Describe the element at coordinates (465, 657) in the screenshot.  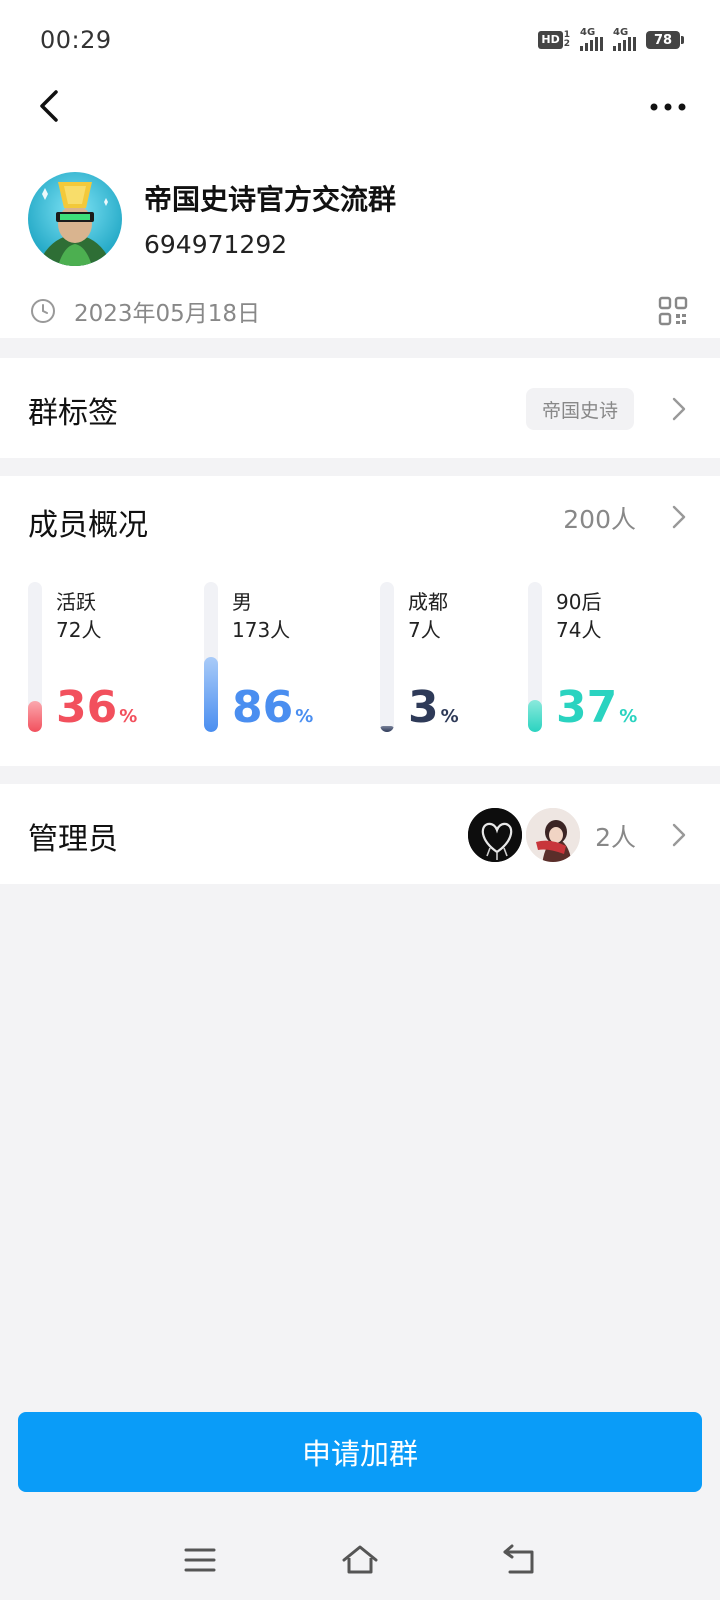
I see `stat-region: 成都 7人 3%` at that location.